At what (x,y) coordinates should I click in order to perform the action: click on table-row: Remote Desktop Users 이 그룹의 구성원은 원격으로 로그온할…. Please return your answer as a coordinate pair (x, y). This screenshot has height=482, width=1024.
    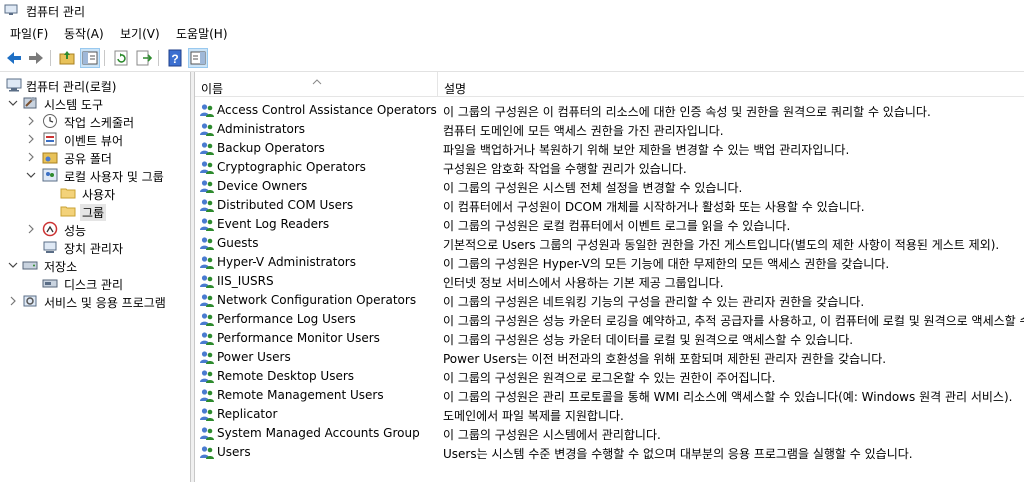
    Looking at the image, I should click on (609, 376).